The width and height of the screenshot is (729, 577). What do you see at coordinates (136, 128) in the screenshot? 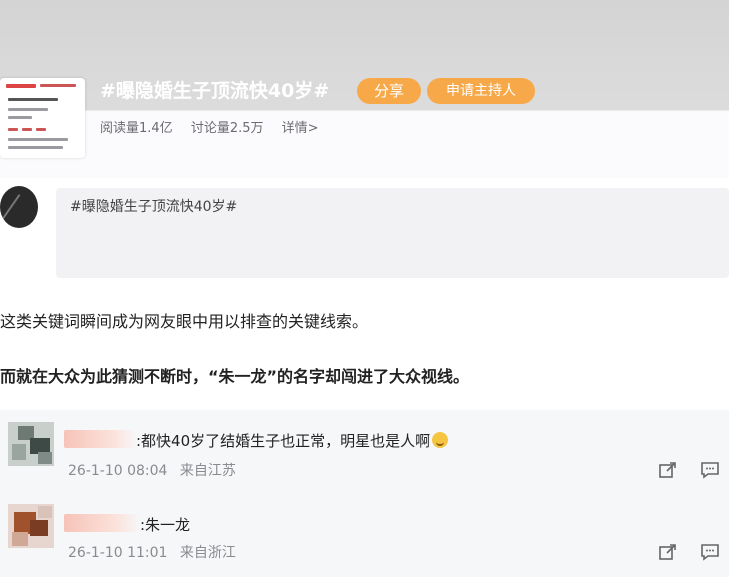
I see `read-count: 阅读量1.4亿` at bounding box center [136, 128].